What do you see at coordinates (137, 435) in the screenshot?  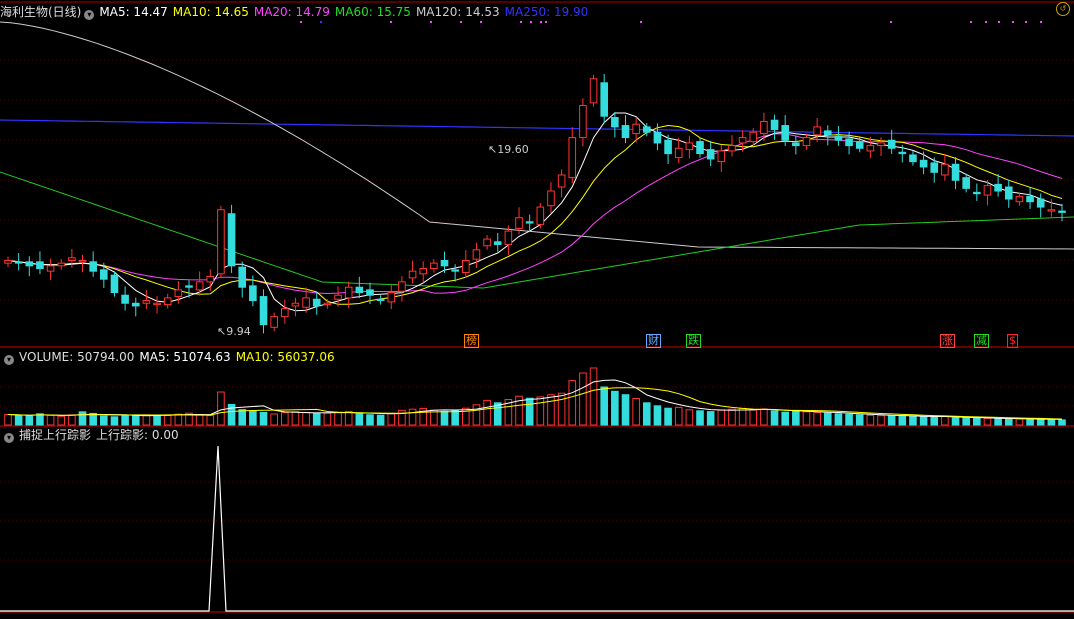 I see `indicator-value: 上行踪影: 0.00` at bounding box center [137, 435].